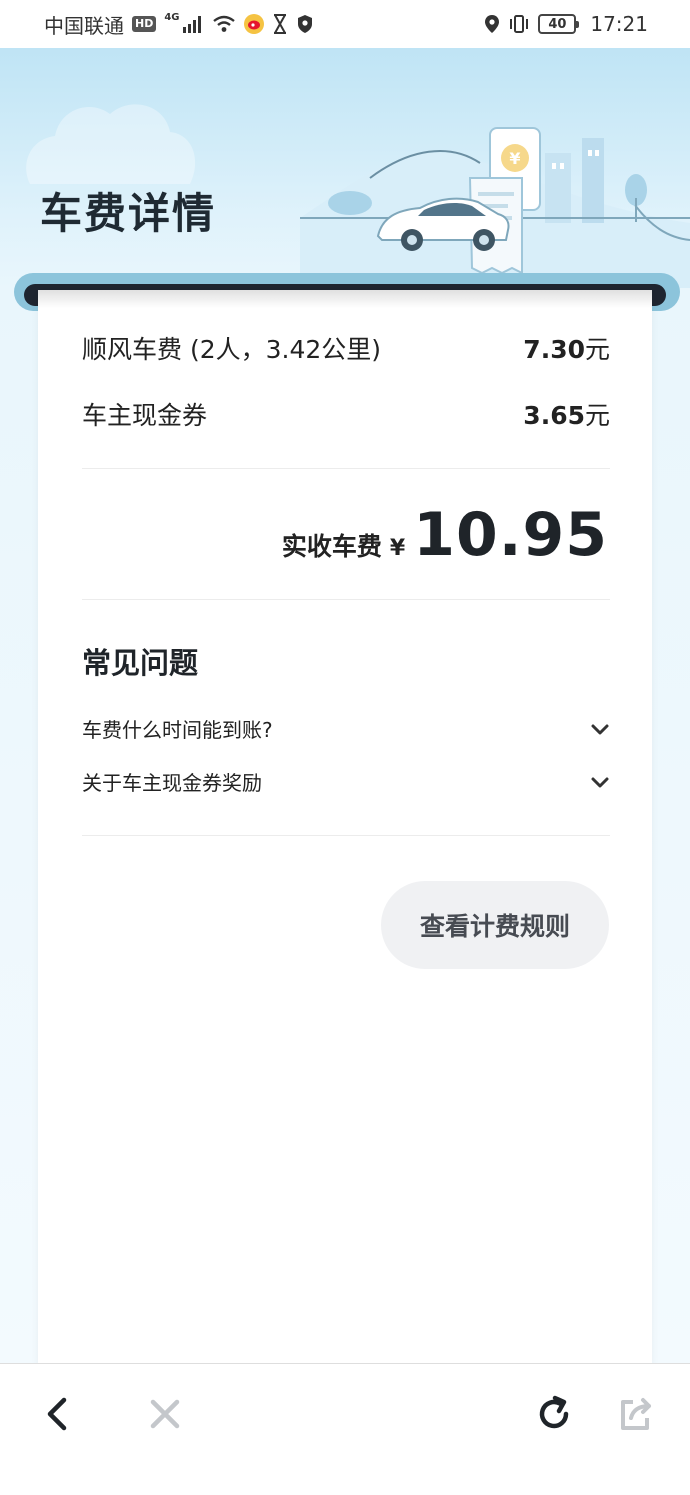  What do you see at coordinates (58, 1414) in the screenshot?
I see `back-arrow-icon` at bounding box center [58, 1414].